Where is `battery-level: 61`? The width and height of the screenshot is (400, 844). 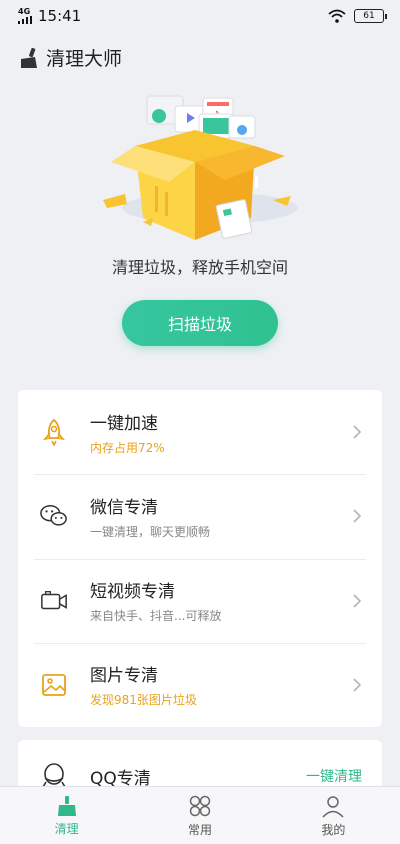 battery-level: 61 is located at coordinates (369, 16).